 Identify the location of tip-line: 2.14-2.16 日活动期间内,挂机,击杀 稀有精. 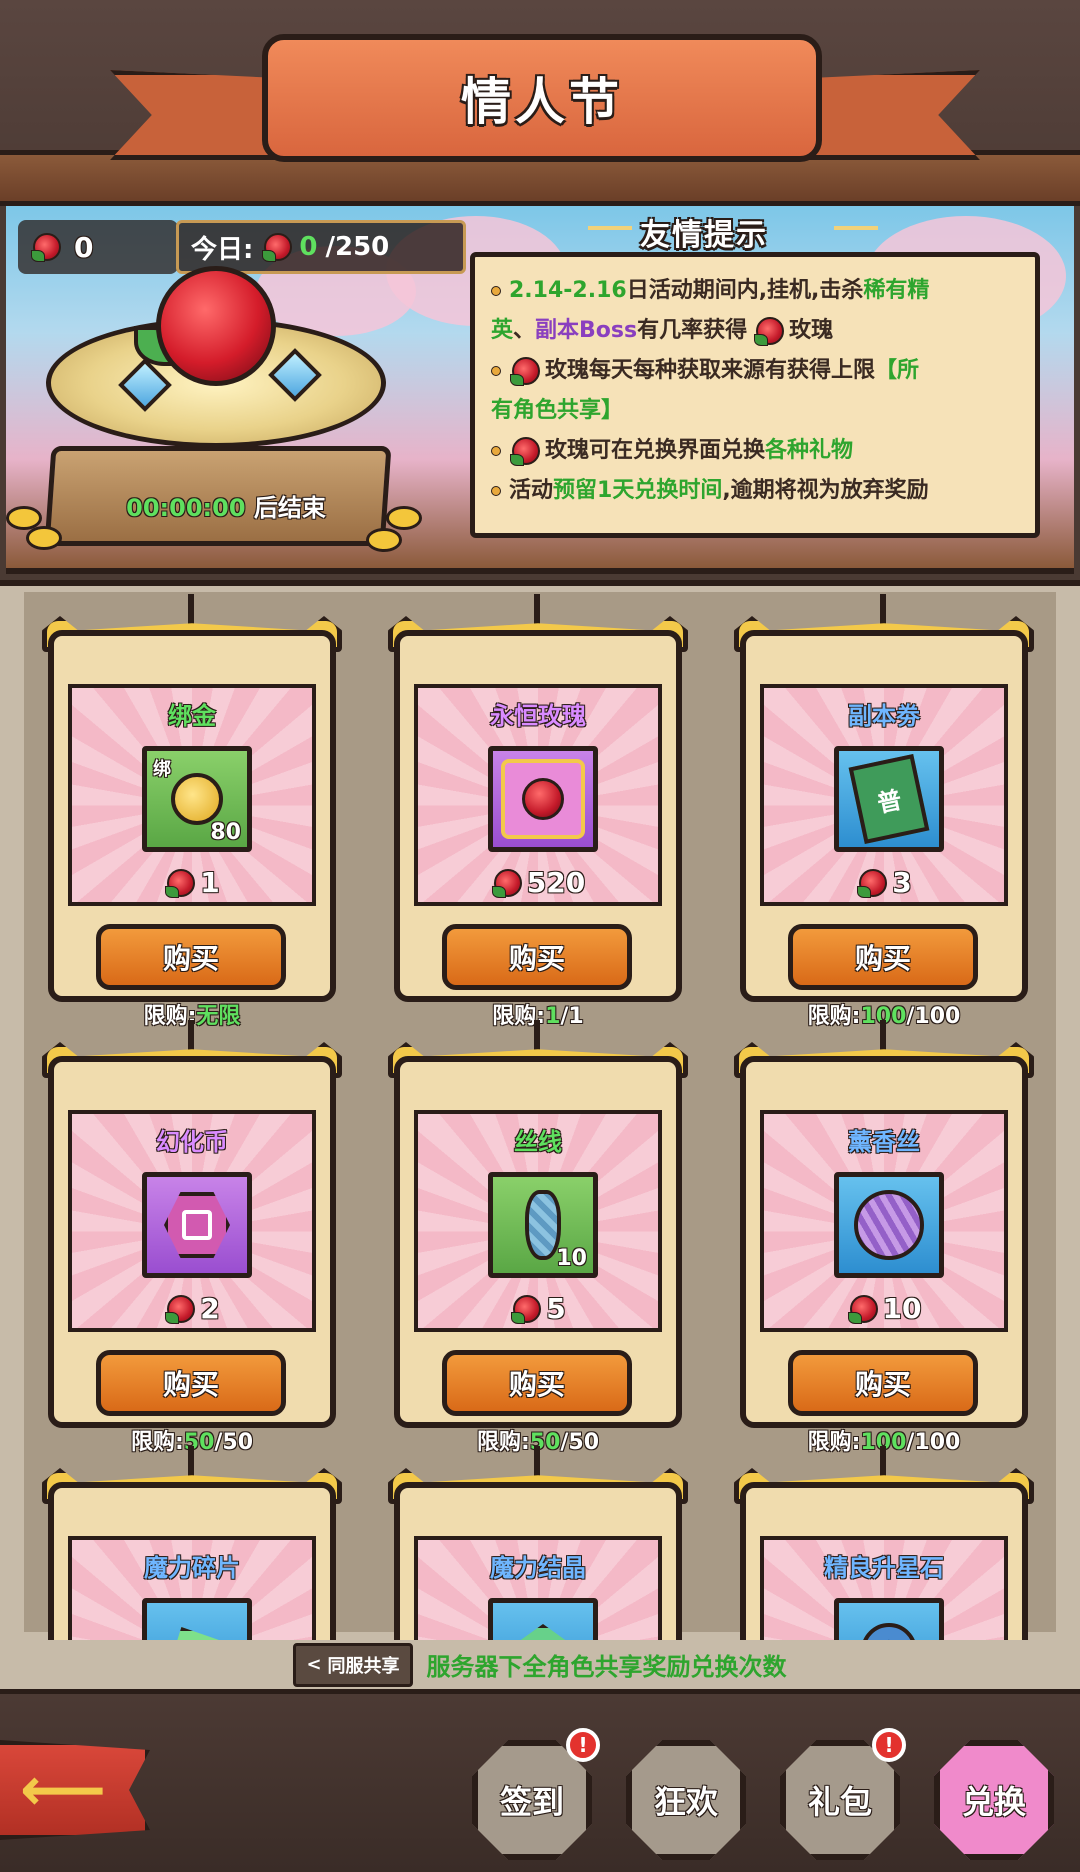
(755, 291).